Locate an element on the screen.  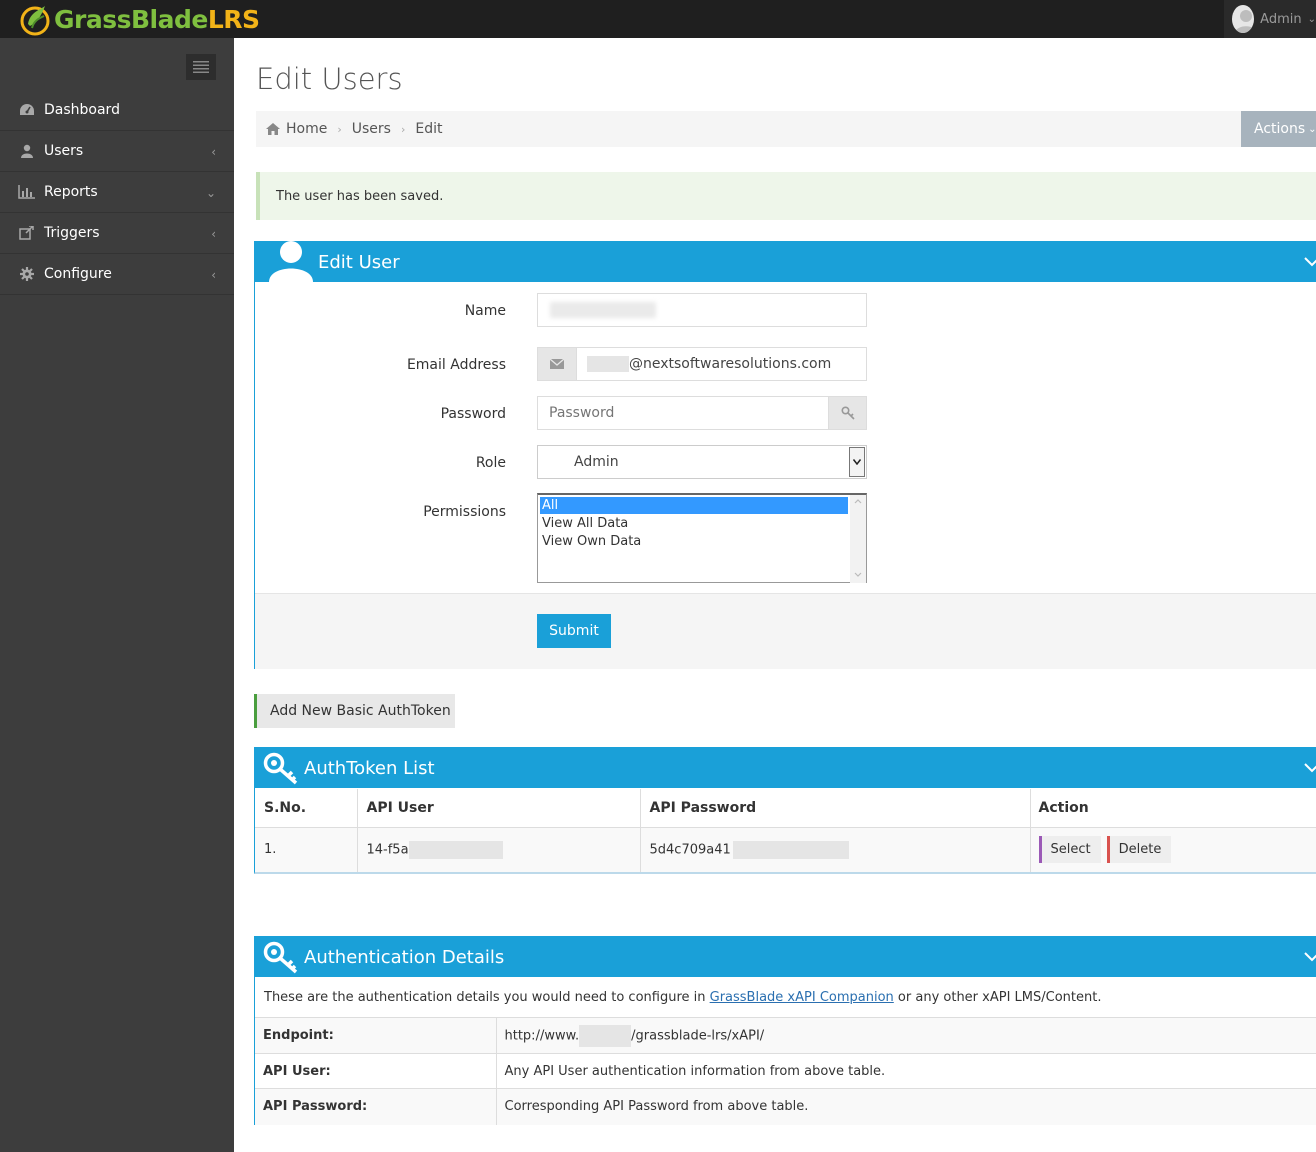
password-input is located at coordinates (683, 413).